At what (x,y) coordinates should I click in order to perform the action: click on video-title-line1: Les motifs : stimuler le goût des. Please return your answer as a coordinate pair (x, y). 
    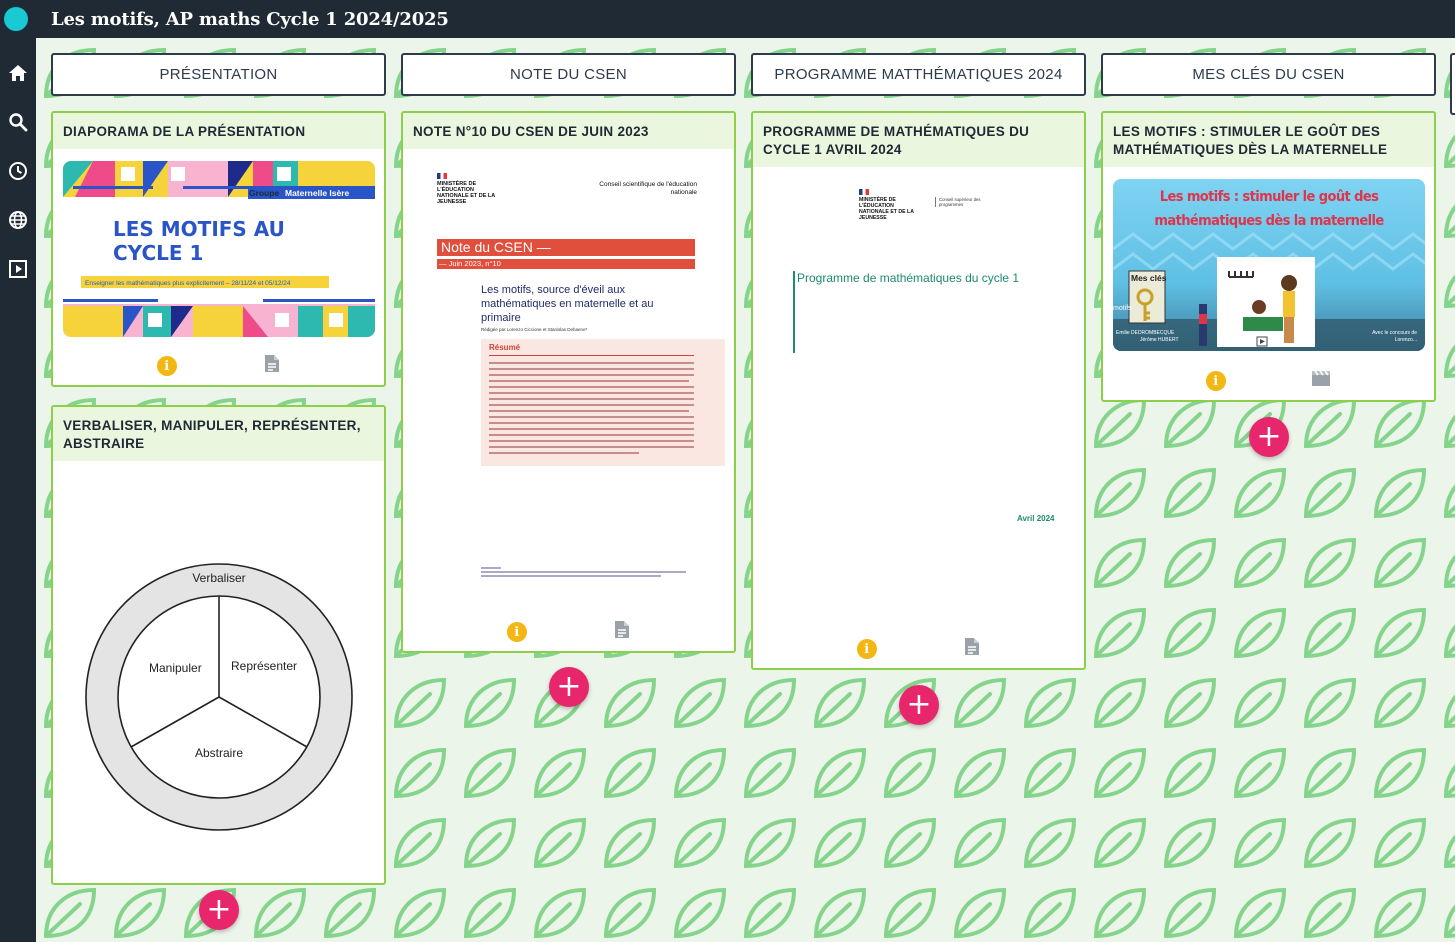
    Looking at the image, I should click on (1269, 197).